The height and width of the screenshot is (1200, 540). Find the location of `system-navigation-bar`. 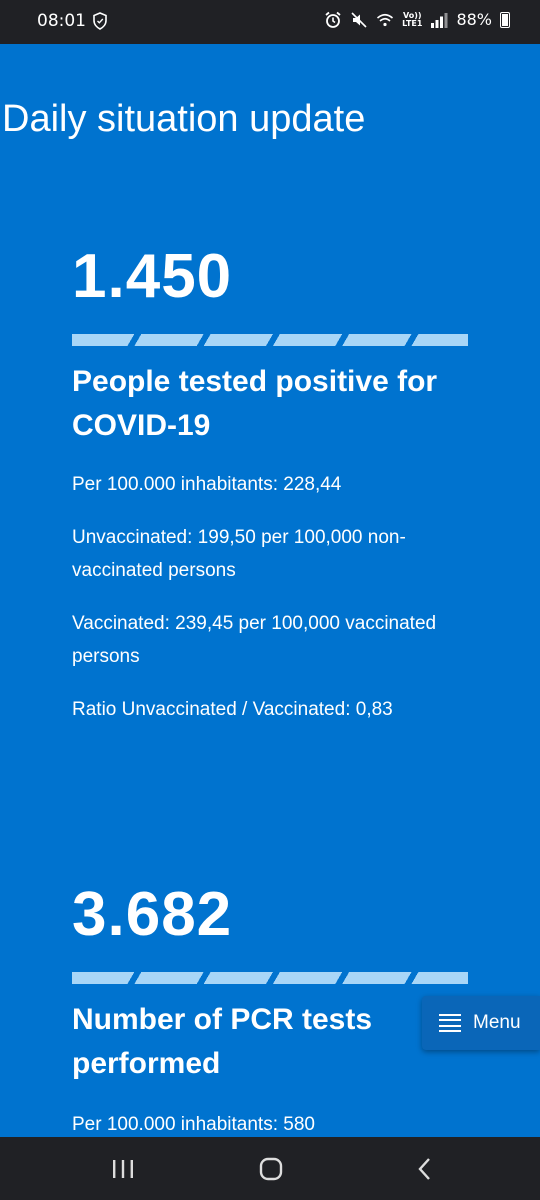

system-navigation-bar is located at coordinates (270, 1168).